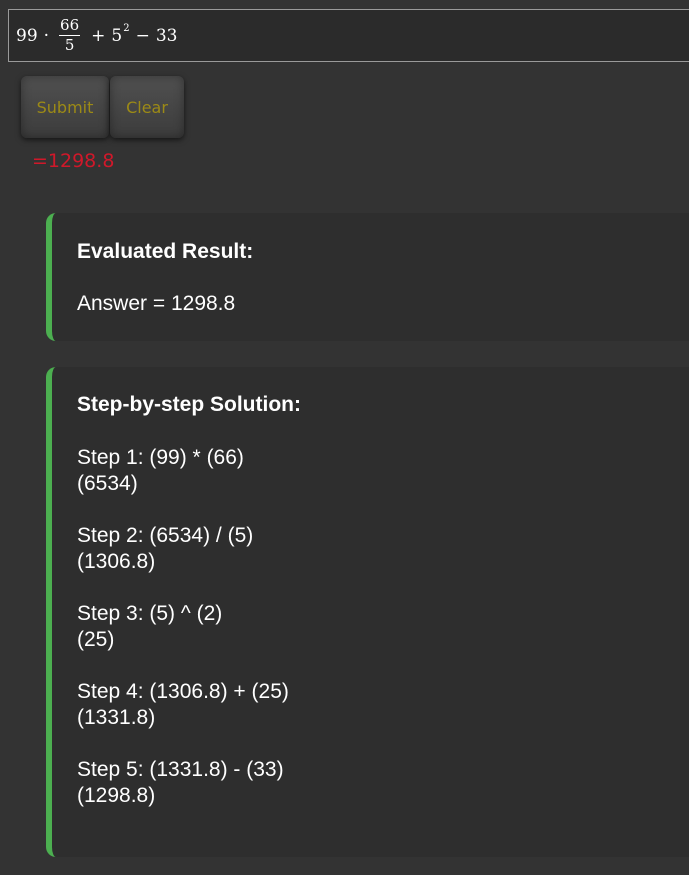 The image size is (689, 875). I want to click on plus-operator: +, so click(98, 35).